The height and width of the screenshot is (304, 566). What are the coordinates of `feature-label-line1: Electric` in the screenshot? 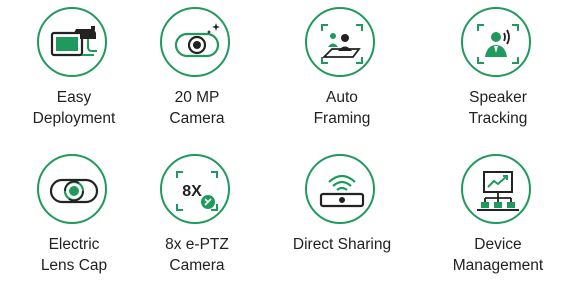 It's located at (74, 244).